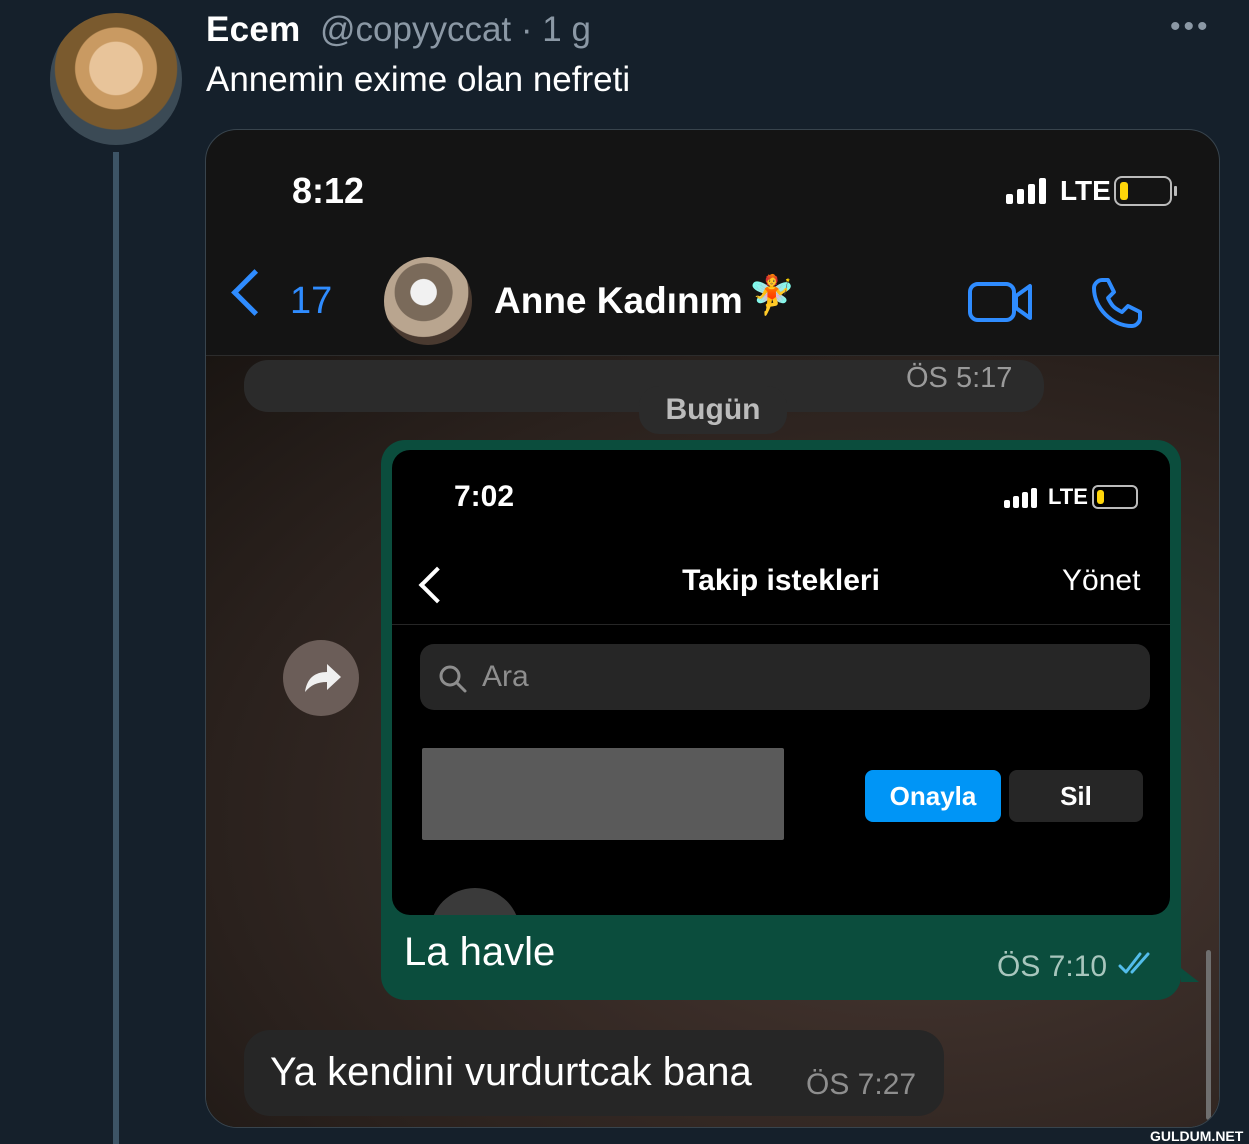 The image size is (1249, 1144). Describe the element at coordinates (1134, 963) in the screenshot. I see `read-receipt-icon` at that location.